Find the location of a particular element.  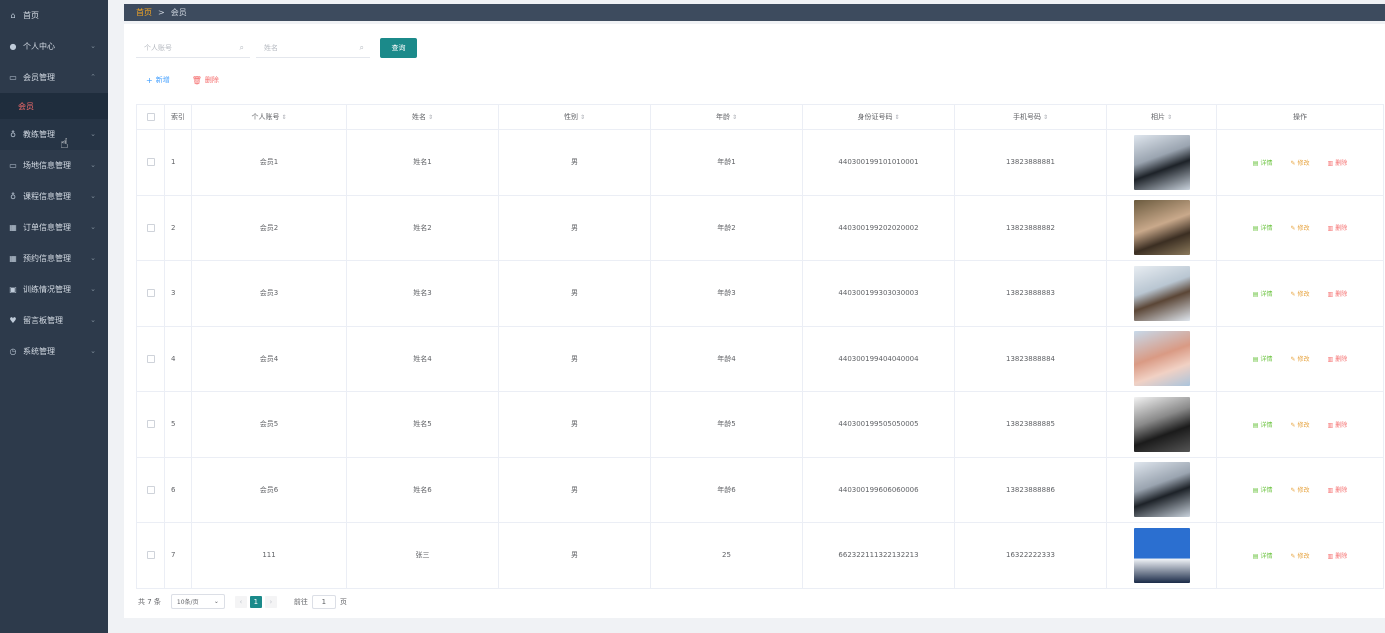

batch-delete-button: 🗑 删除 is located at coordinates (205, 80).